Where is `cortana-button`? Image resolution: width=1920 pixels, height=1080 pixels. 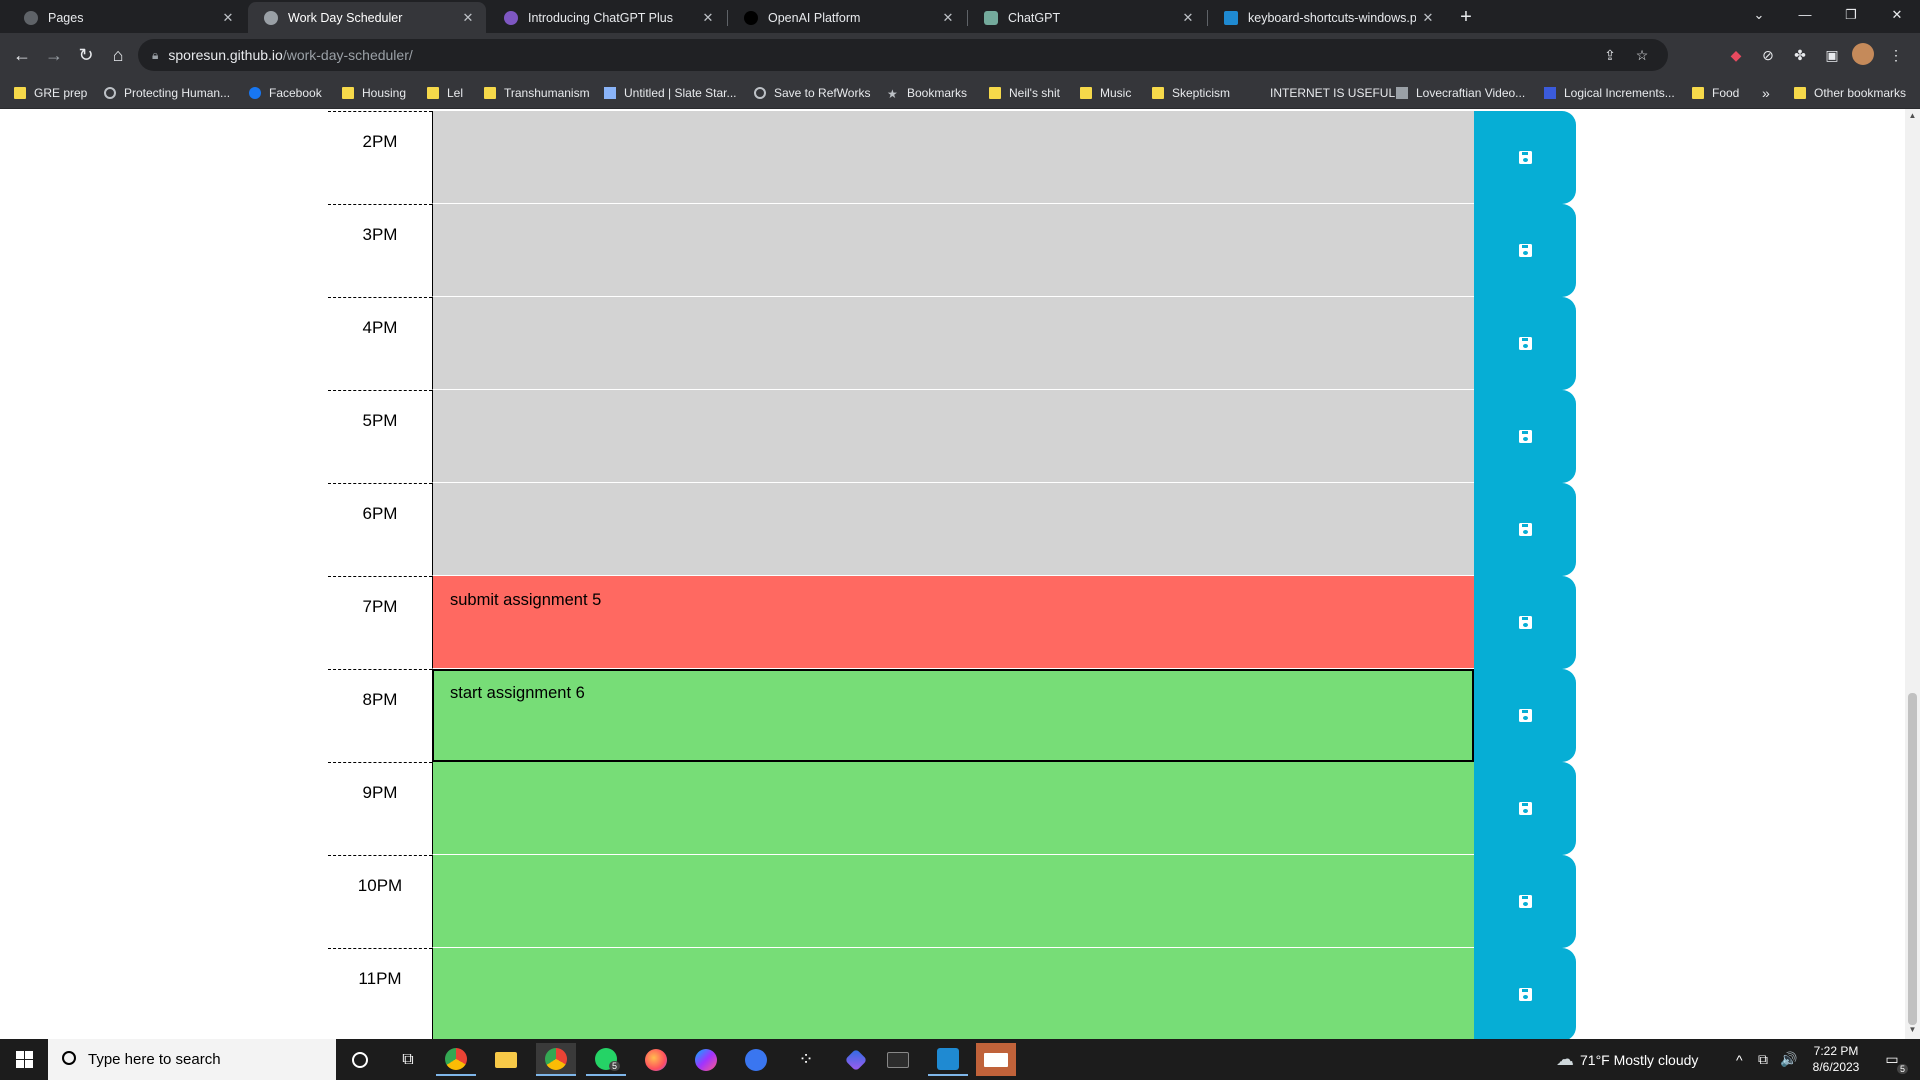 cortana-button is located at coordinates (360, 1059).